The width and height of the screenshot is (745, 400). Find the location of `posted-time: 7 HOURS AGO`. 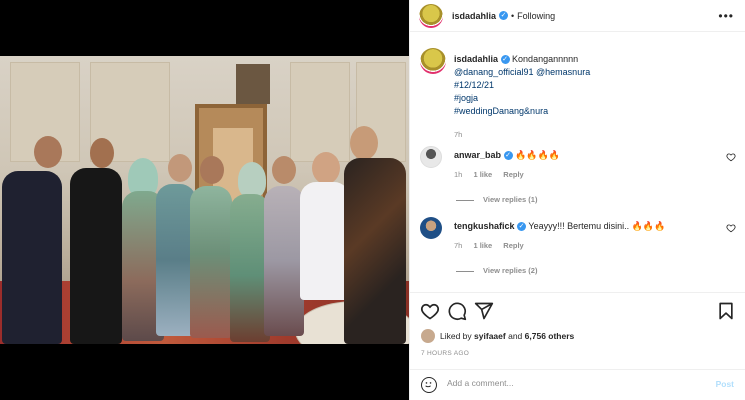

posted-time: 7 HOURS AGO is located at coordinates (445, 353).